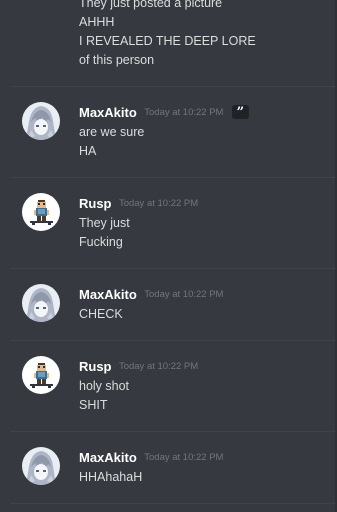 The image size is (337, 512). I want to click on message-line: They just posted a picture, so click(151, 5).